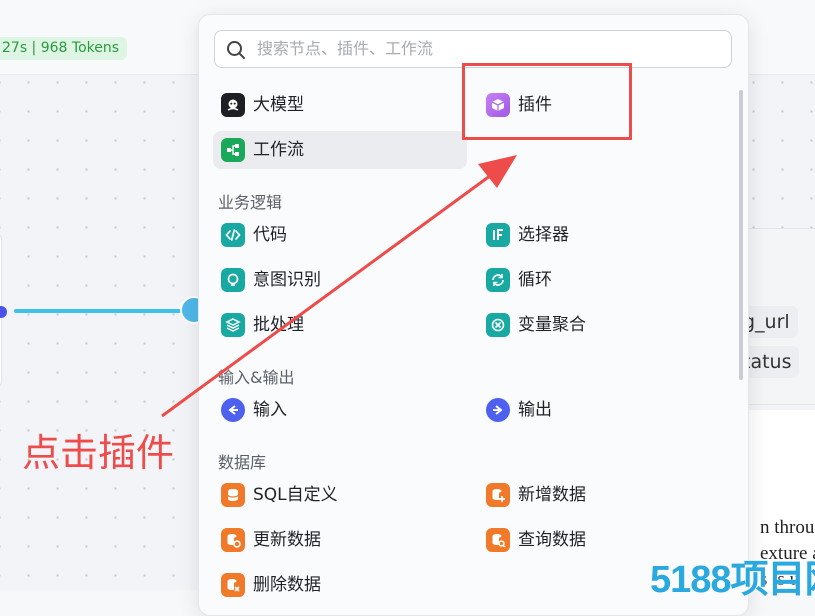 Image resolution: width=815 pixels, height=616 pixels. I want to click on intent-icon, so click(233, 280).